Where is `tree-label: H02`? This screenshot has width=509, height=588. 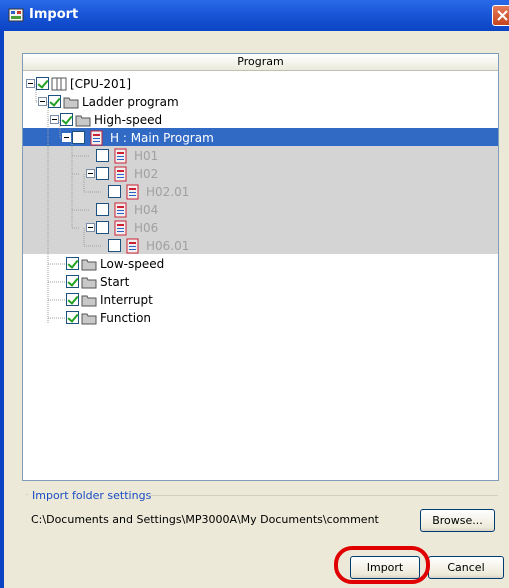
tree-label: H02 is located at coordinates (146, 174).